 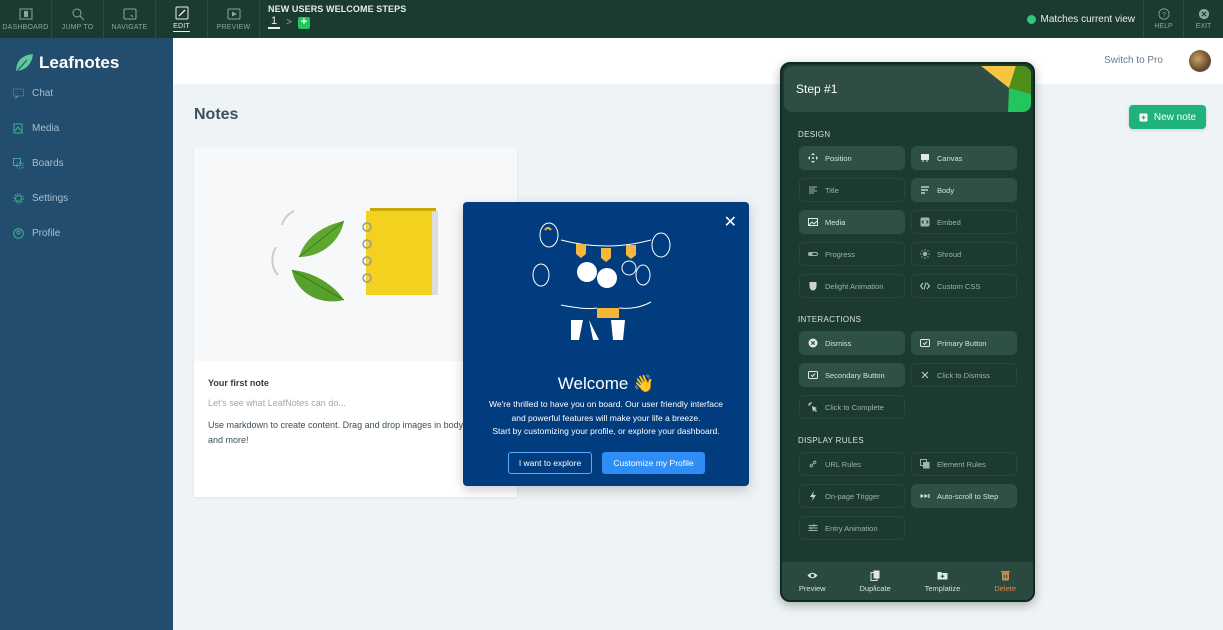 What do you see at coordinates (46, 128) in the screenshot?
I see `sidebar-item-label: Media` at bounding box center [46, 128].